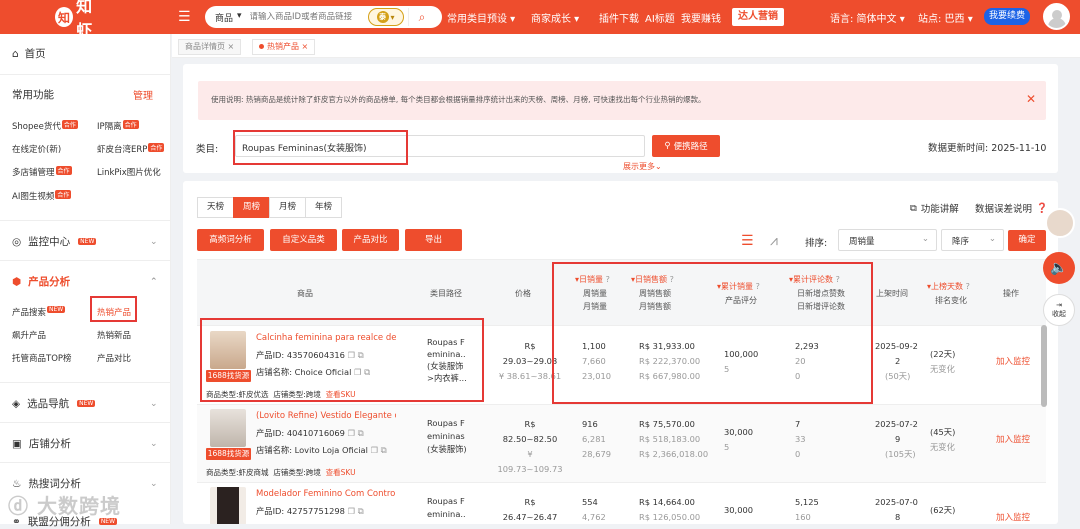 This screenshot has height=529, width=1080. I want to click on compass-icon: ◈, so click(16, 403).